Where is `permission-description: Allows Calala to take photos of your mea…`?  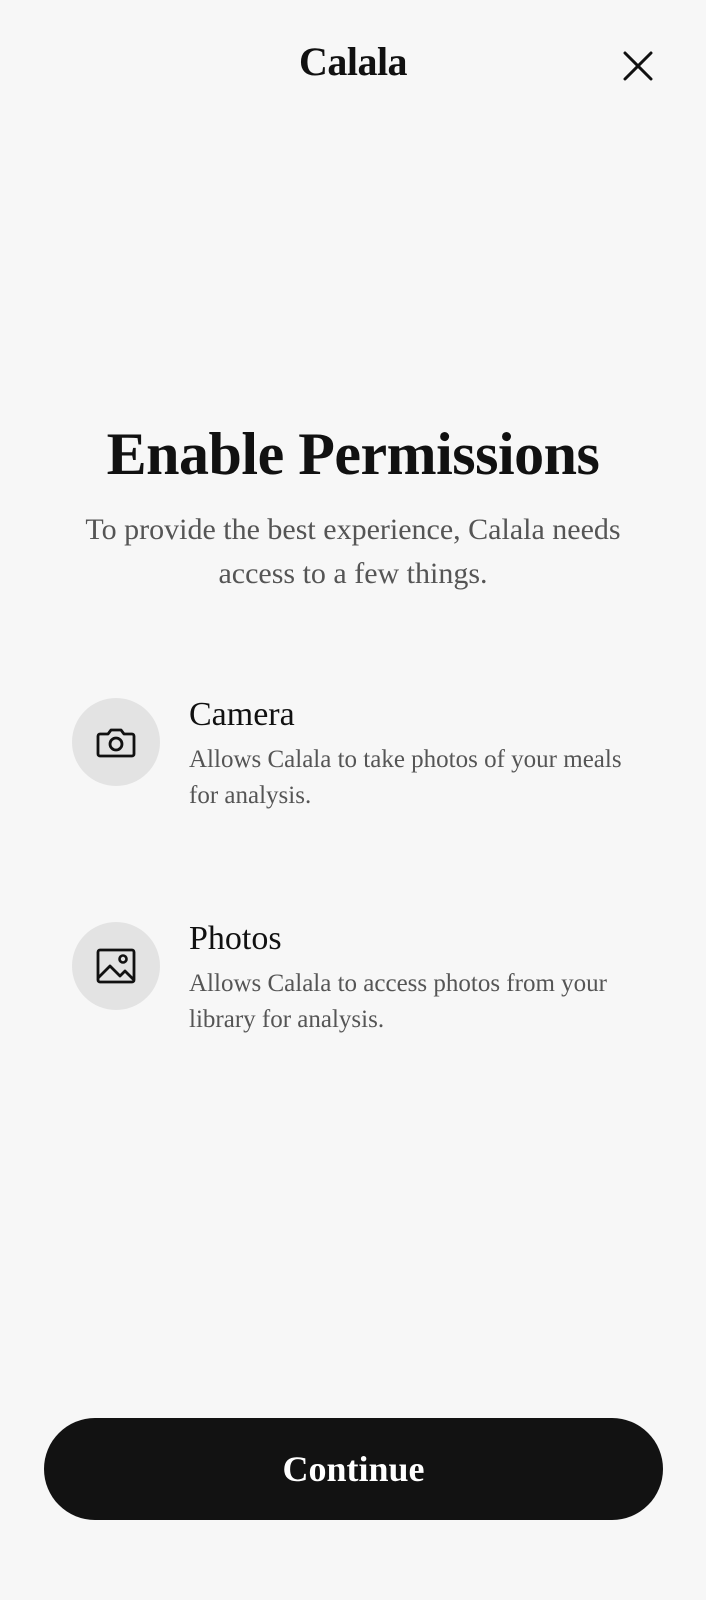
permission-description: Allows Calala to take photos of your mea… is located at coordinates (405, 777).